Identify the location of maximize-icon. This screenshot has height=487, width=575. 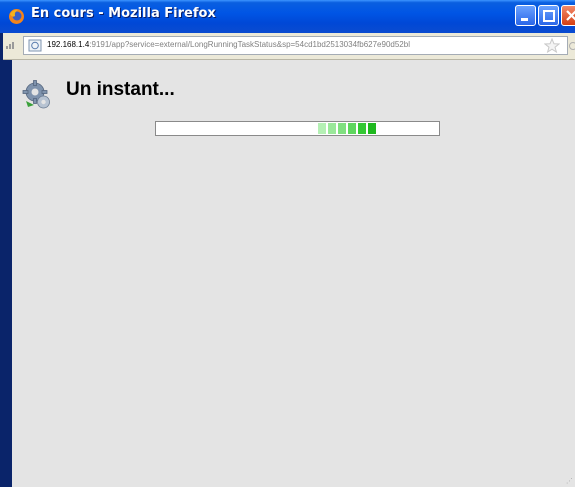
(549, 16).